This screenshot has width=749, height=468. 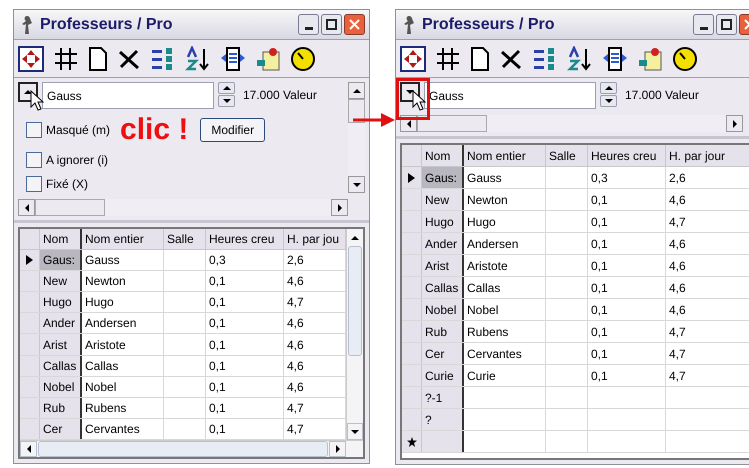 I want to click on mouse-pointer-icon, so click(x=37, y=101).